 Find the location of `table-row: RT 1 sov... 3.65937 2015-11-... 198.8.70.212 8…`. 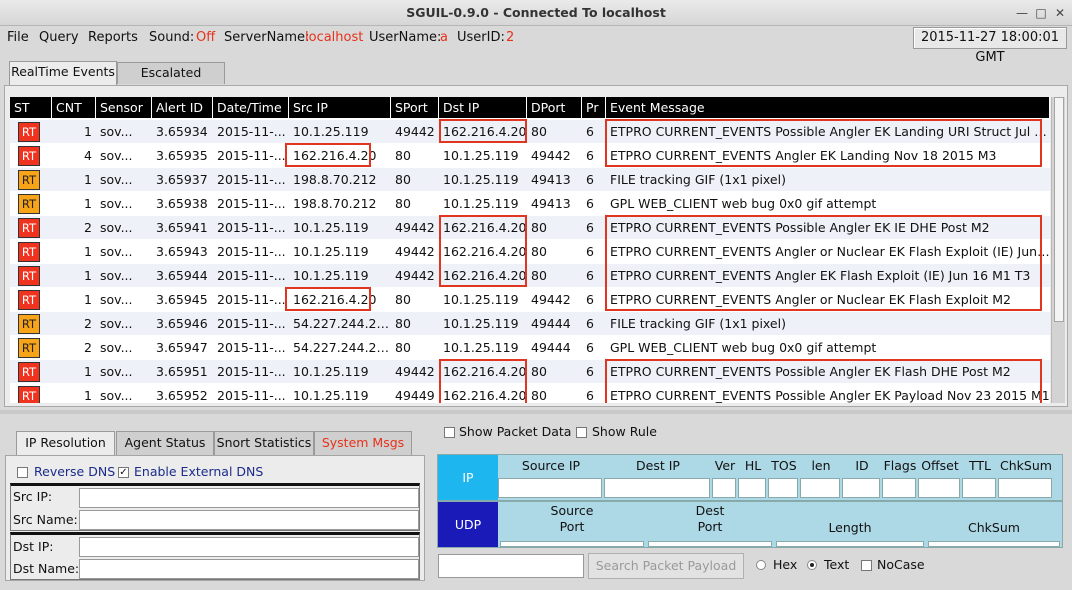

table-row: RT 1 sov... 3.65937 2015-11-... 198.8.70.212 8… is located at coordinates (530, 180).